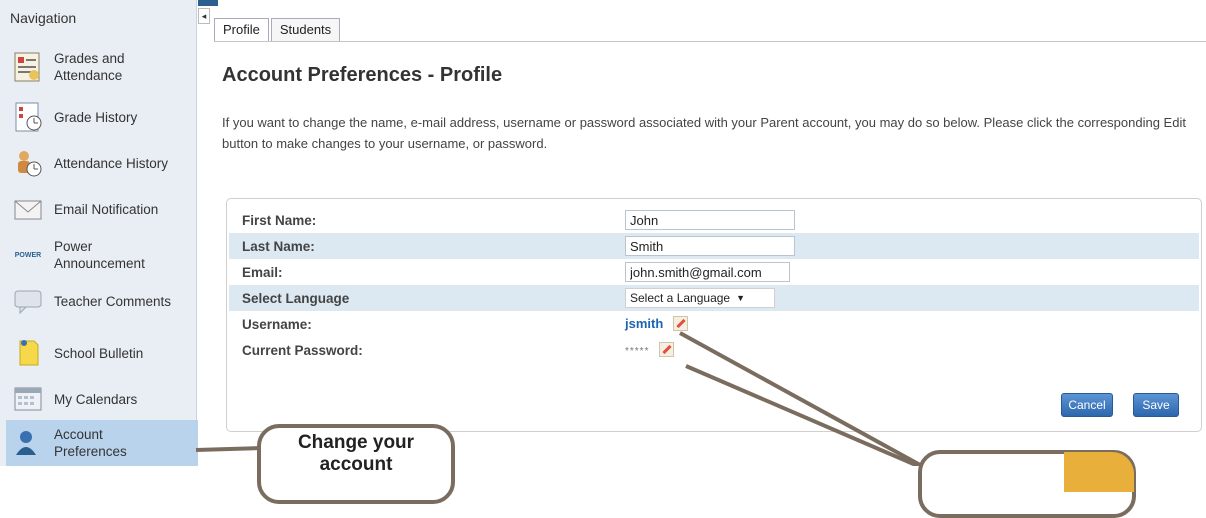 The width and height of the screenshot is (1206, 518). What do you see at coordinates (1099, 472) in the screenshot?
I see `callout-accent` at bounding box center [1099, 472].